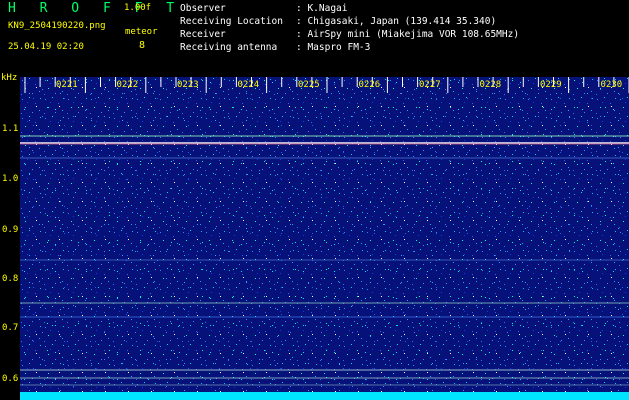 Image resolution: width=629 pixels, height=400 pixels. What do you see at coordinates (551, 85) in the screenshot?
I see `time-label: 0229` at bounding box center [551, 85].